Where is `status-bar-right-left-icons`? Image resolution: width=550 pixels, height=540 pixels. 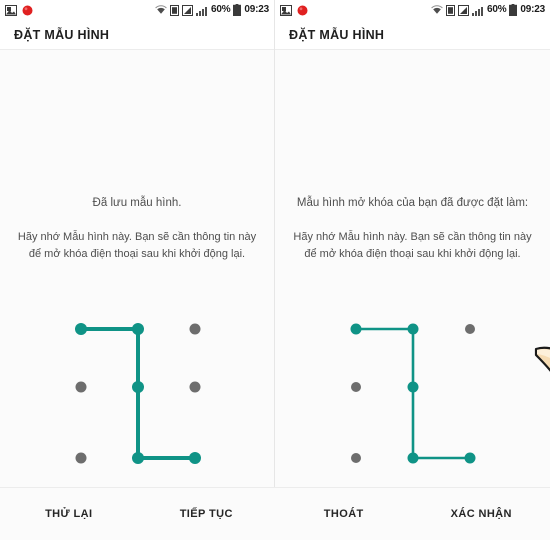
status-bar-right-left-icons is located at coordinates (294, 10).